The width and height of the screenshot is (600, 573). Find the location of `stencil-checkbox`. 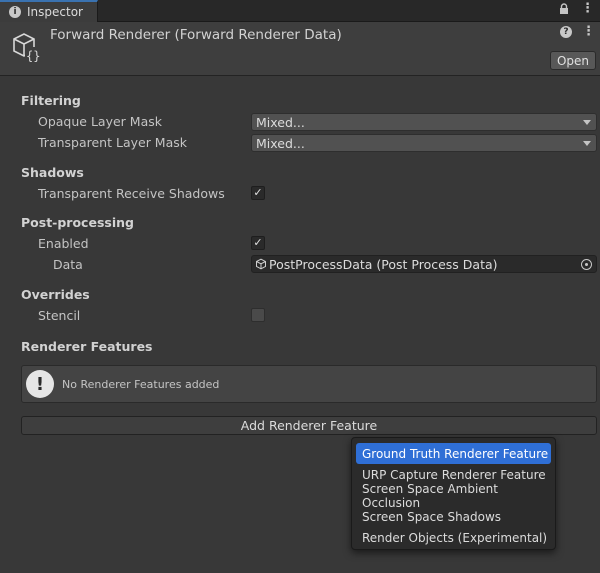

stencil-checkbox is located at coordinates (258, 315).